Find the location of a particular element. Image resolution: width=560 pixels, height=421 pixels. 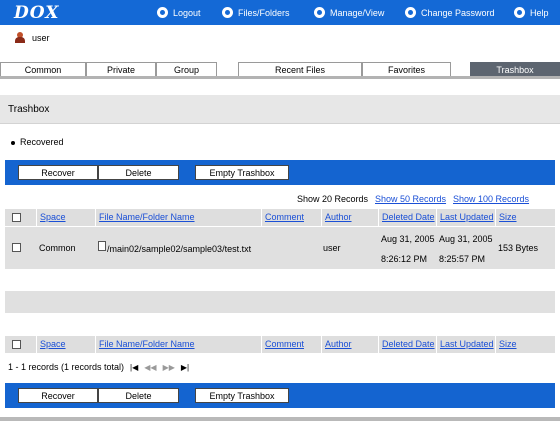

status-message: Recovered is located at coordinates (37, 142).